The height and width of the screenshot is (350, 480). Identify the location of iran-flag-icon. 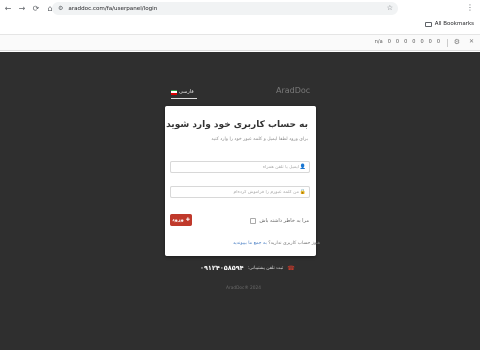
(174, 92).